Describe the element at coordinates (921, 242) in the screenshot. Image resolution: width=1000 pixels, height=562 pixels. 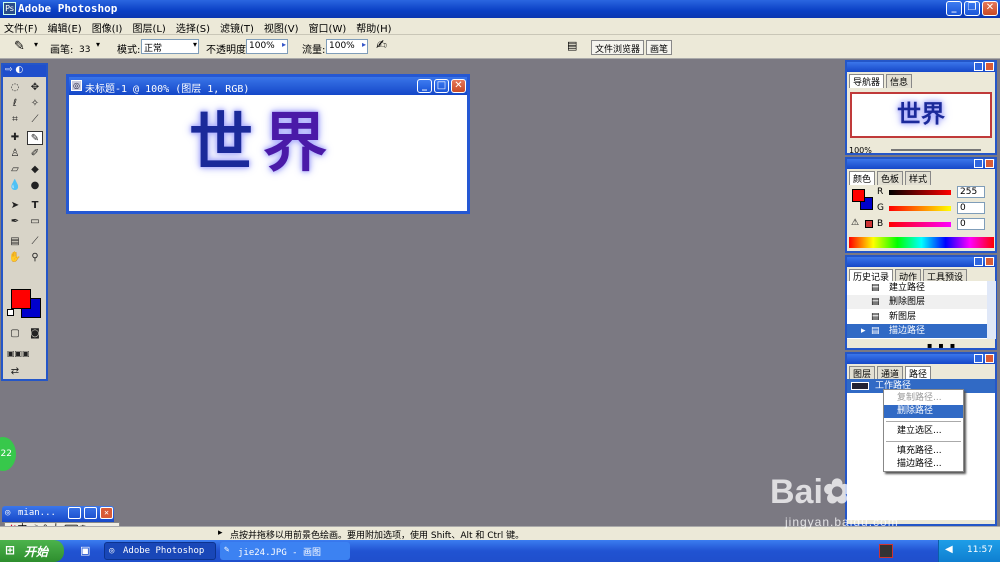
I see `color-ramp` at that location.